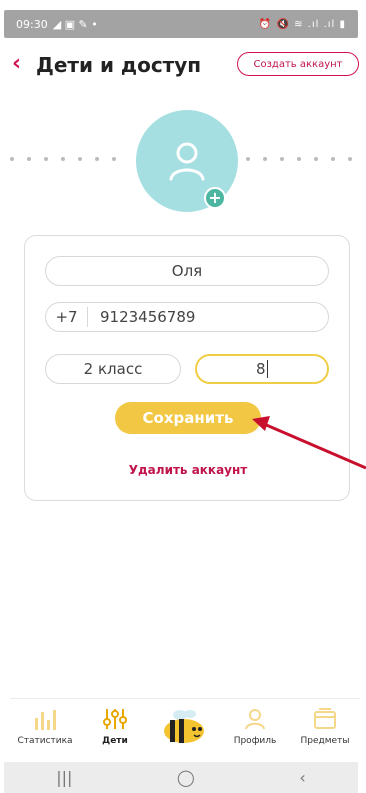 Image resolution: width=366 pixels, height=793 pixels. I want to click on decorative-dots-right, so click(299, 159).